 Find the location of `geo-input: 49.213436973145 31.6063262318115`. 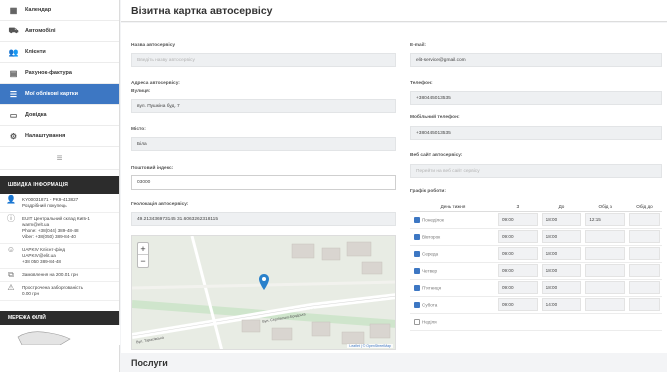

geo-input: 49.213436973145 31.6063262318115 is located at coordinates (263, 219).